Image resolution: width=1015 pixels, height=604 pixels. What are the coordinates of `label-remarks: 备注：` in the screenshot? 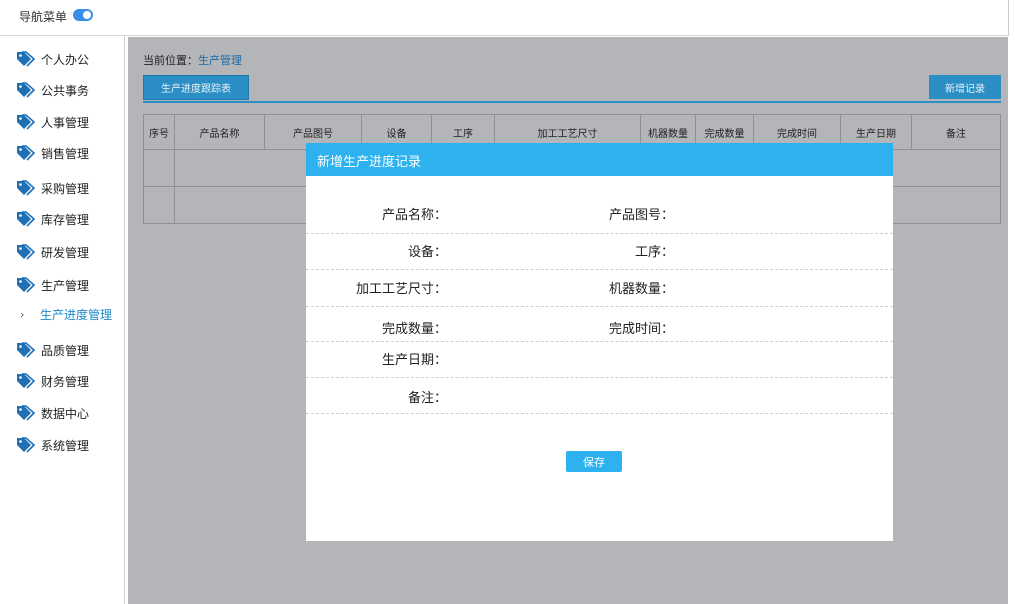 It's located at (427, 398).